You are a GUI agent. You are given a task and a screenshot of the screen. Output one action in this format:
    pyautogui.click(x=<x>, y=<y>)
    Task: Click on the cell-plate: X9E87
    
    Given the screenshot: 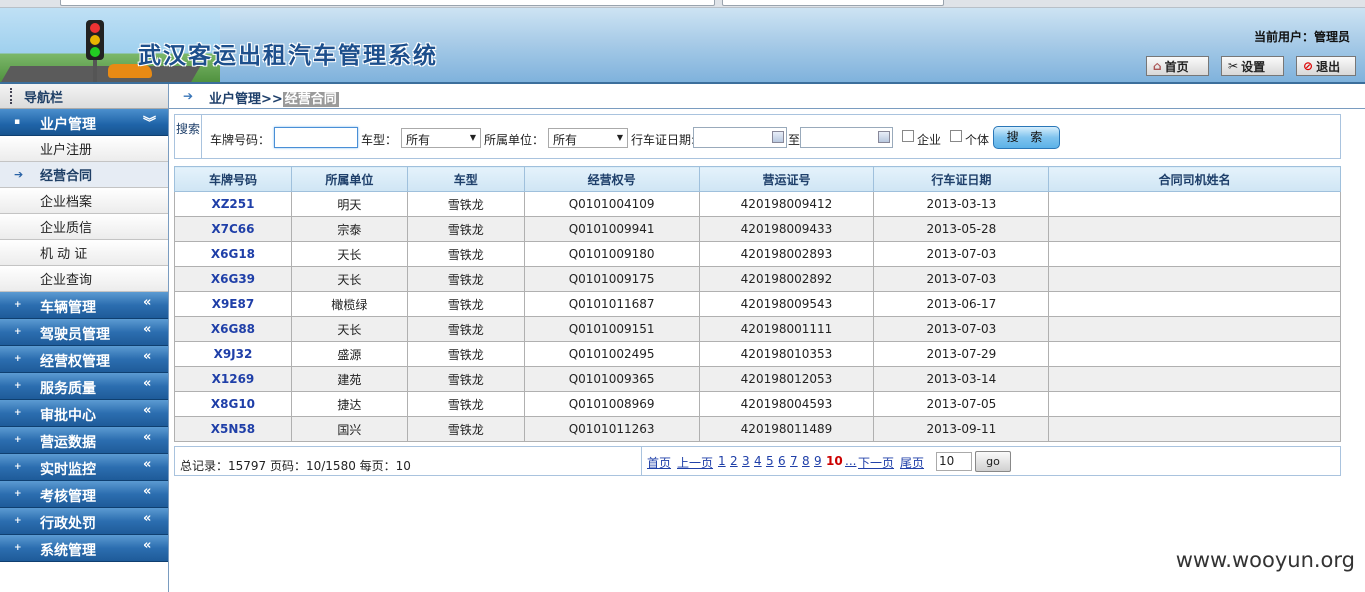 What is the action you would take?
    pyautogui.click(x=233, y=304)
    